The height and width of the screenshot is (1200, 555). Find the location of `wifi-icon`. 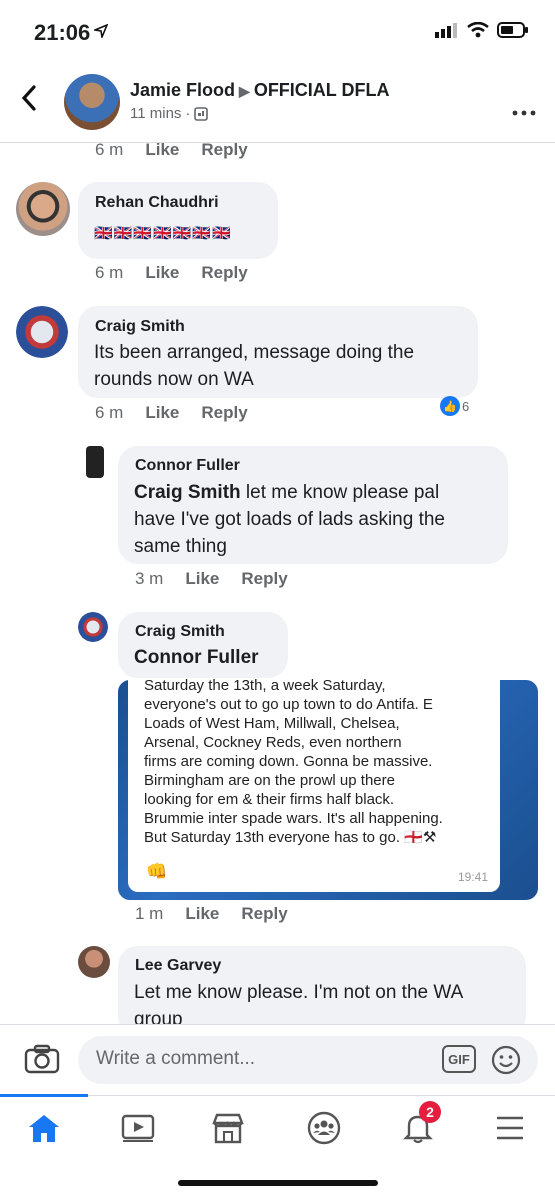

wifi-icon is located at coordinates (478, 30).